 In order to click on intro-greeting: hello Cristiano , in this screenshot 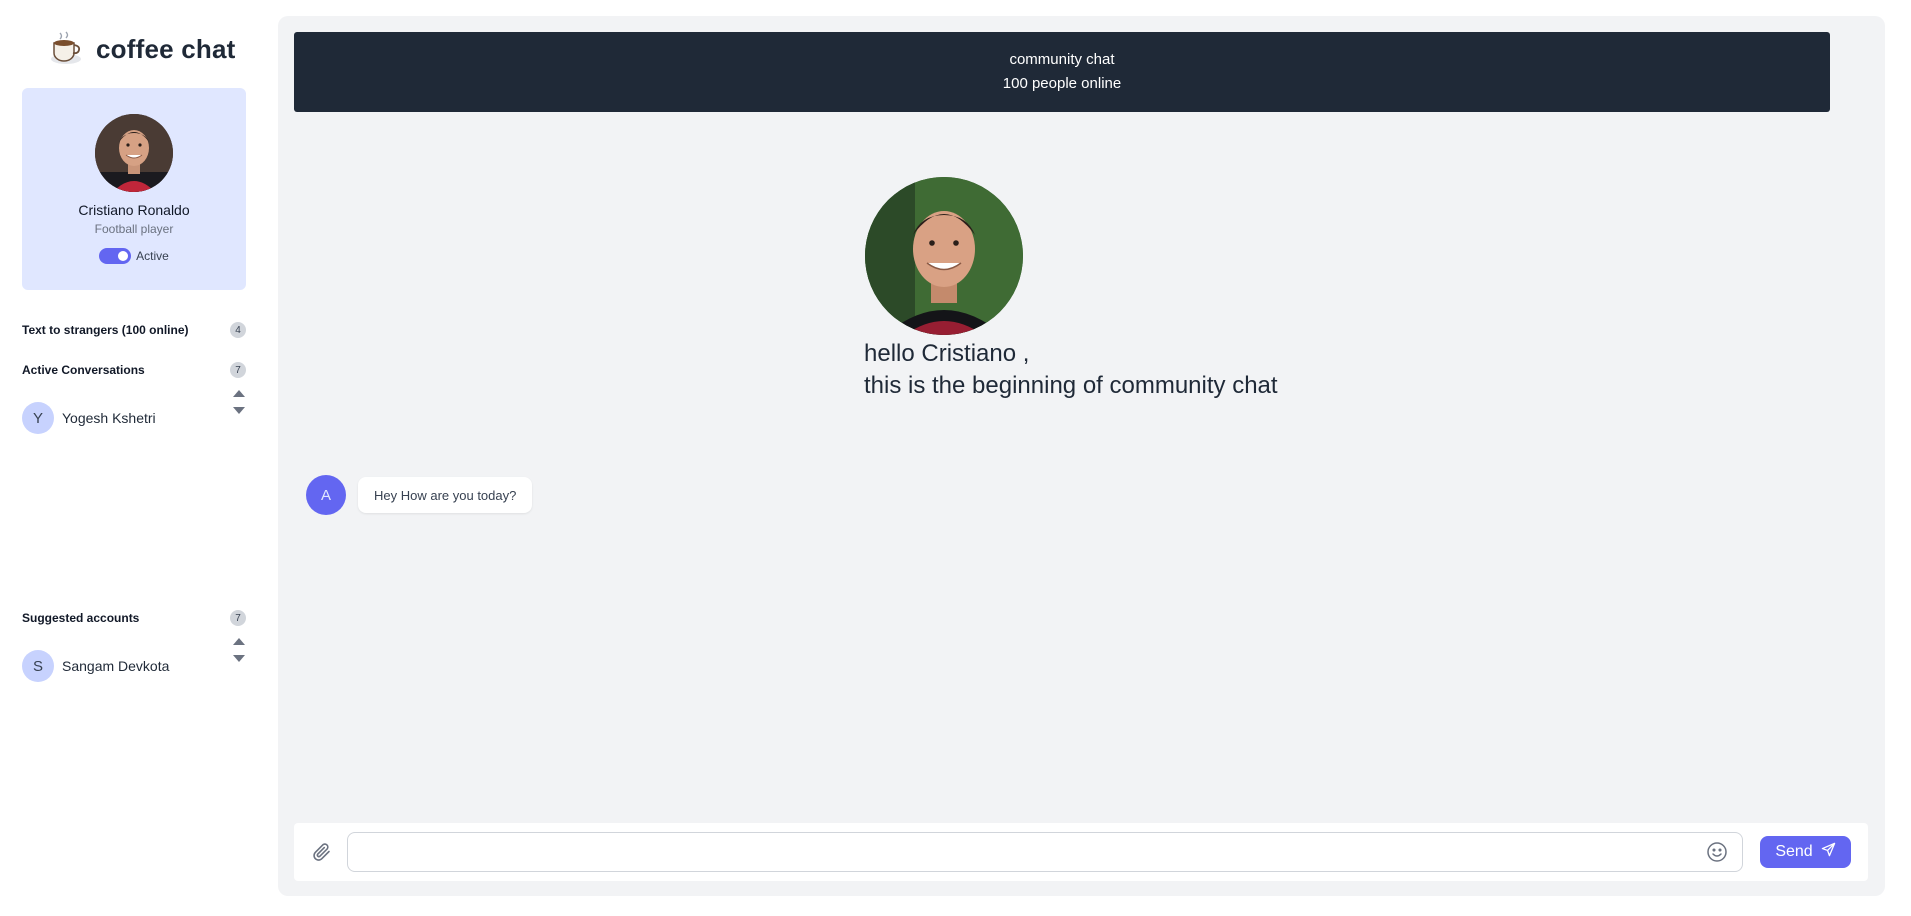, I will do `click(947, 353)`.